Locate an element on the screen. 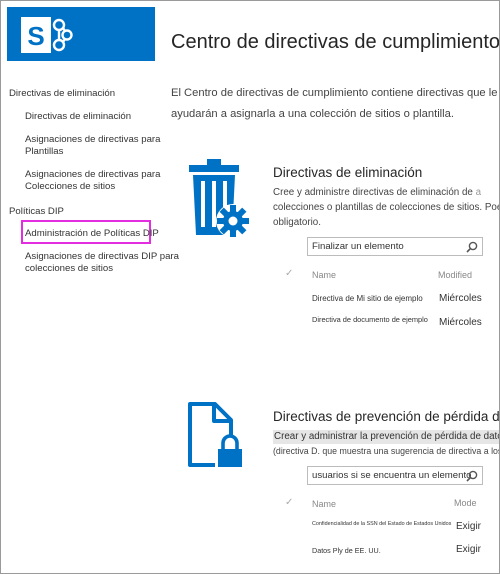 Image resolution: width=500 pixels, height=574 pixels. page-title: Centro de directivas de cumplimiento is located at coordinates (335, 42).